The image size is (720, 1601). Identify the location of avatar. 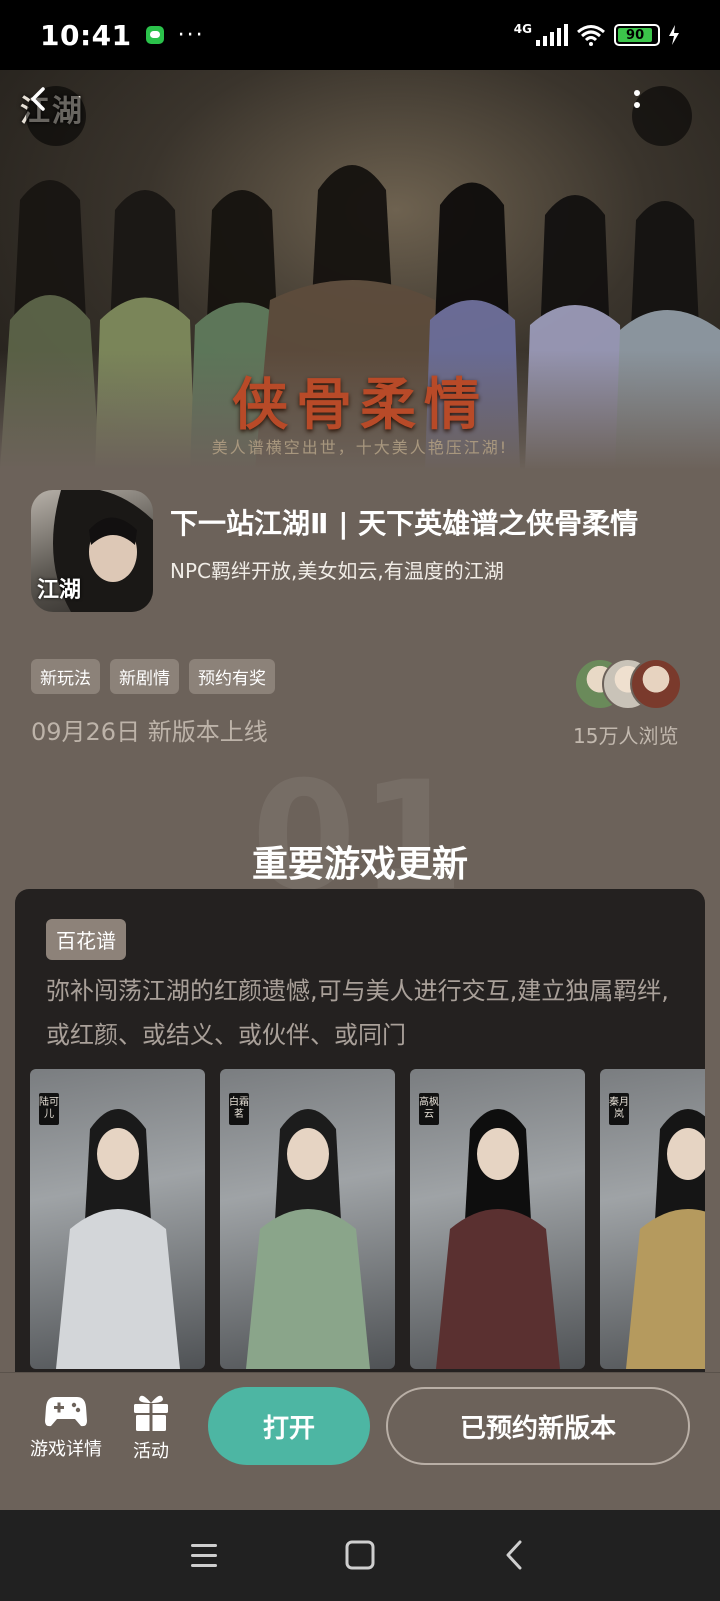
(656, 684).